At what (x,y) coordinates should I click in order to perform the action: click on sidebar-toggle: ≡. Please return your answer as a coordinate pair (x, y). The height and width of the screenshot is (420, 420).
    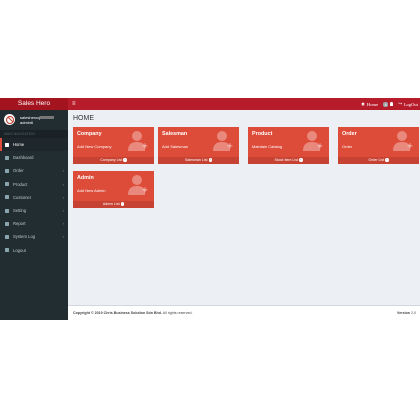
    Looking at the image, I should click on (74, 104).